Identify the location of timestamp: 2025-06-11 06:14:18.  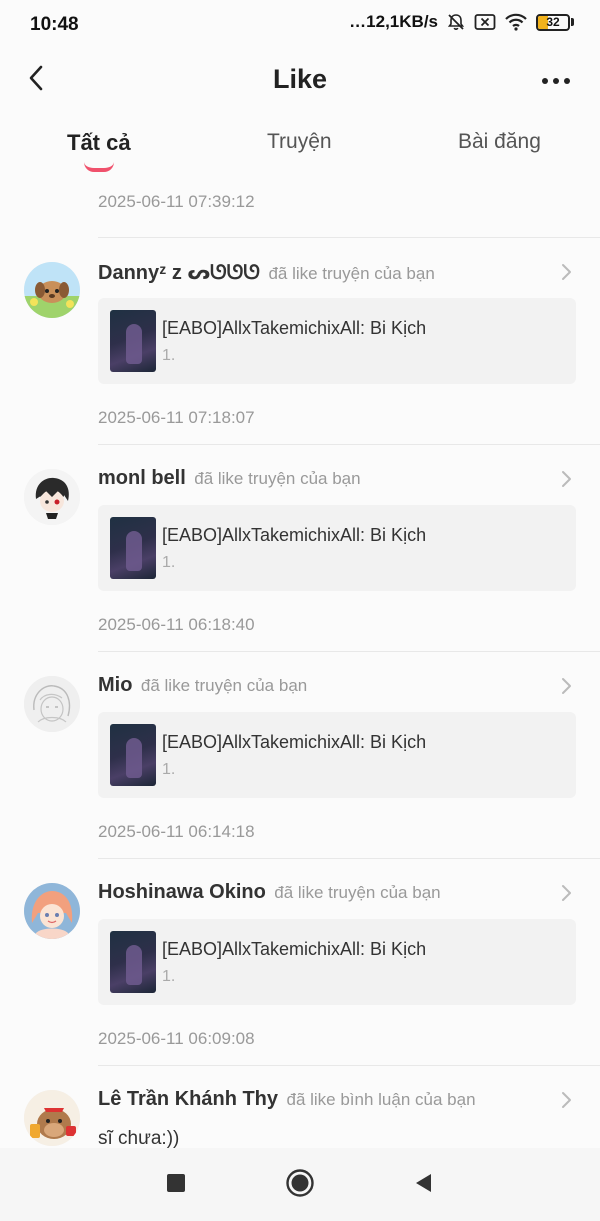
(176, 831).